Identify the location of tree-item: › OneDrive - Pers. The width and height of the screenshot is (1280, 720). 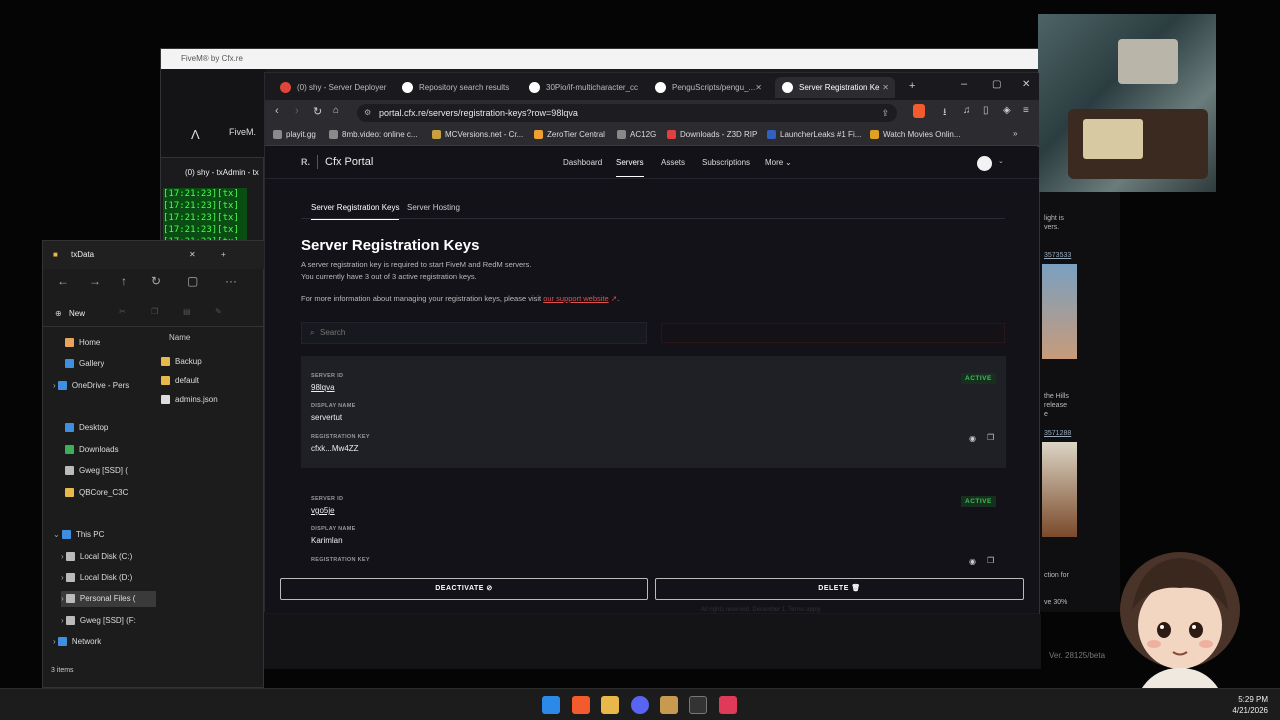
(91, 386).